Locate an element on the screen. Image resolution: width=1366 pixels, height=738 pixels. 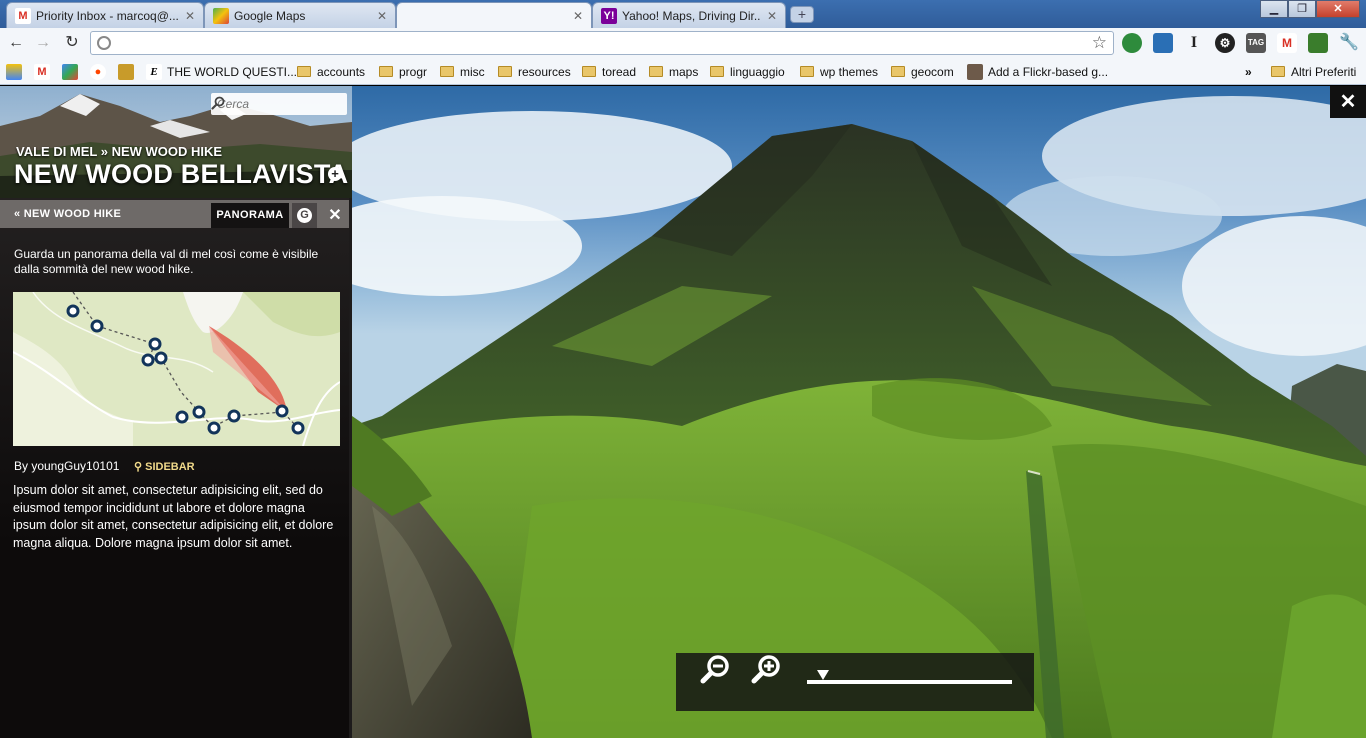
back-to-hike-link: « NEW WOOD HIKE is located at coordinates (67, 214).